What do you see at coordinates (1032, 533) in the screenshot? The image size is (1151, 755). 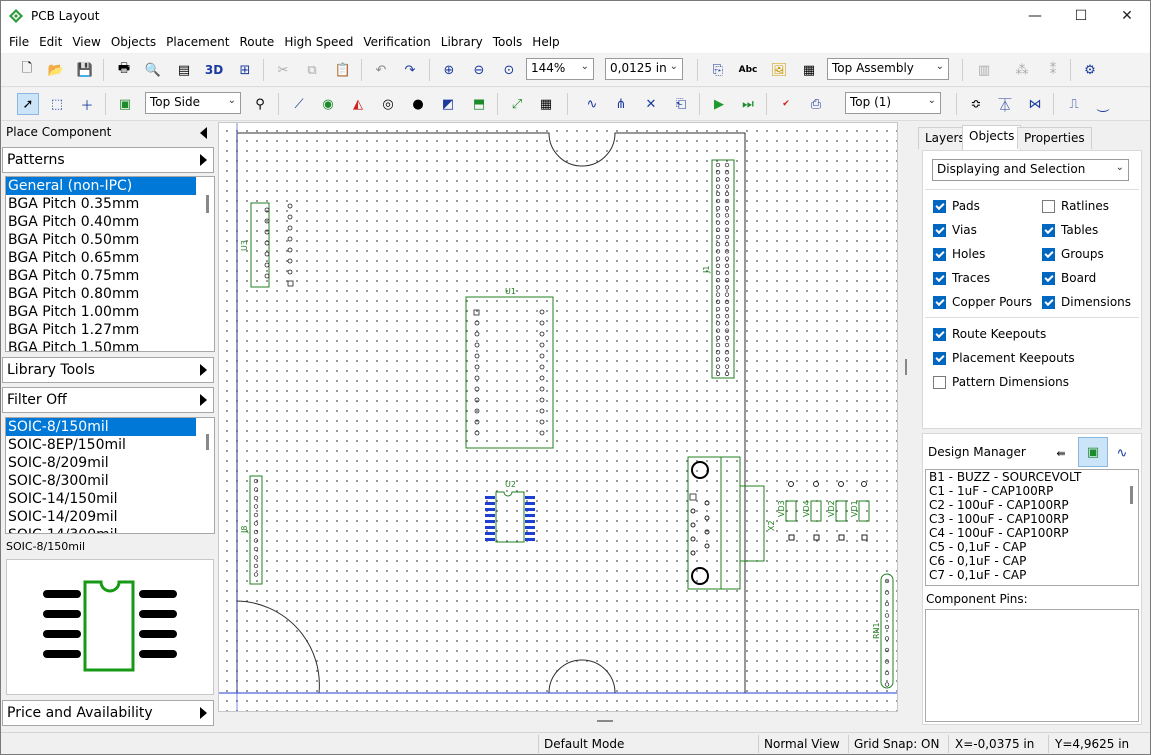 I see `list-item: C4 - 100uF - CAP100RP` at bounding box center [1032, 533].